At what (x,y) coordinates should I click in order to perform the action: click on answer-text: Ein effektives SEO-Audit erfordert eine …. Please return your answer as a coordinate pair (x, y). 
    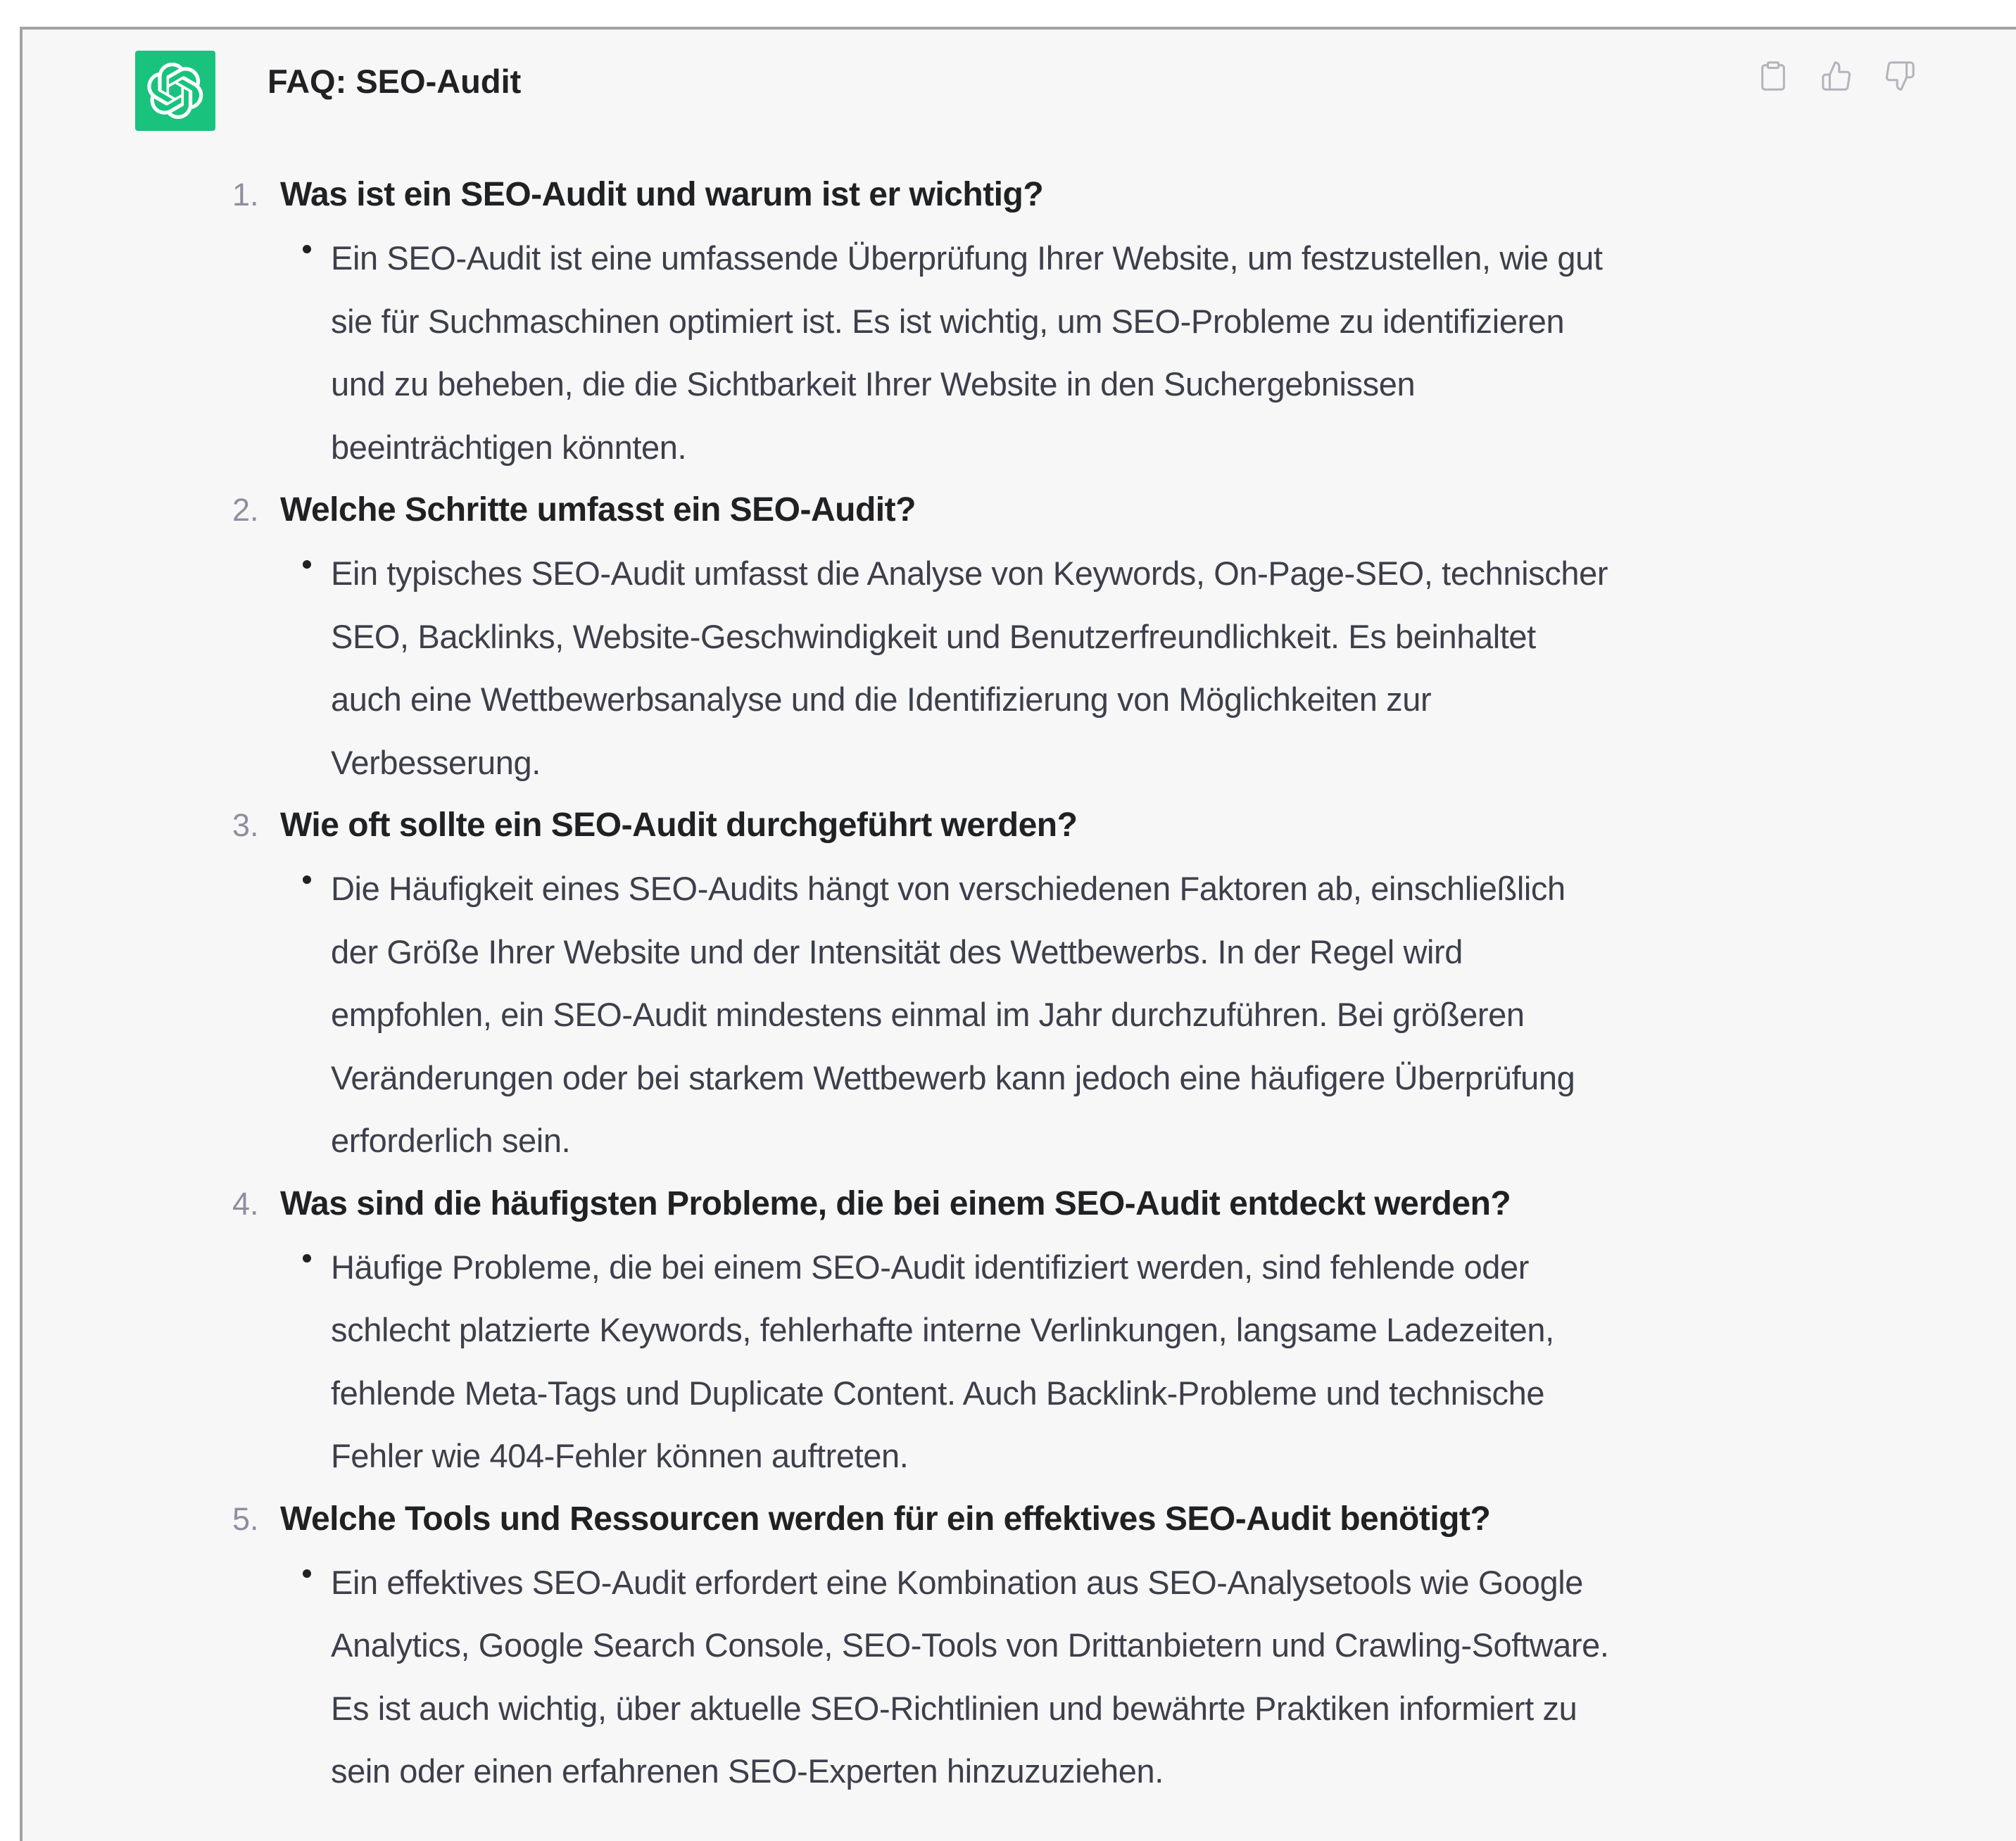
    Looking at the image, I should click on (1070, 1677).